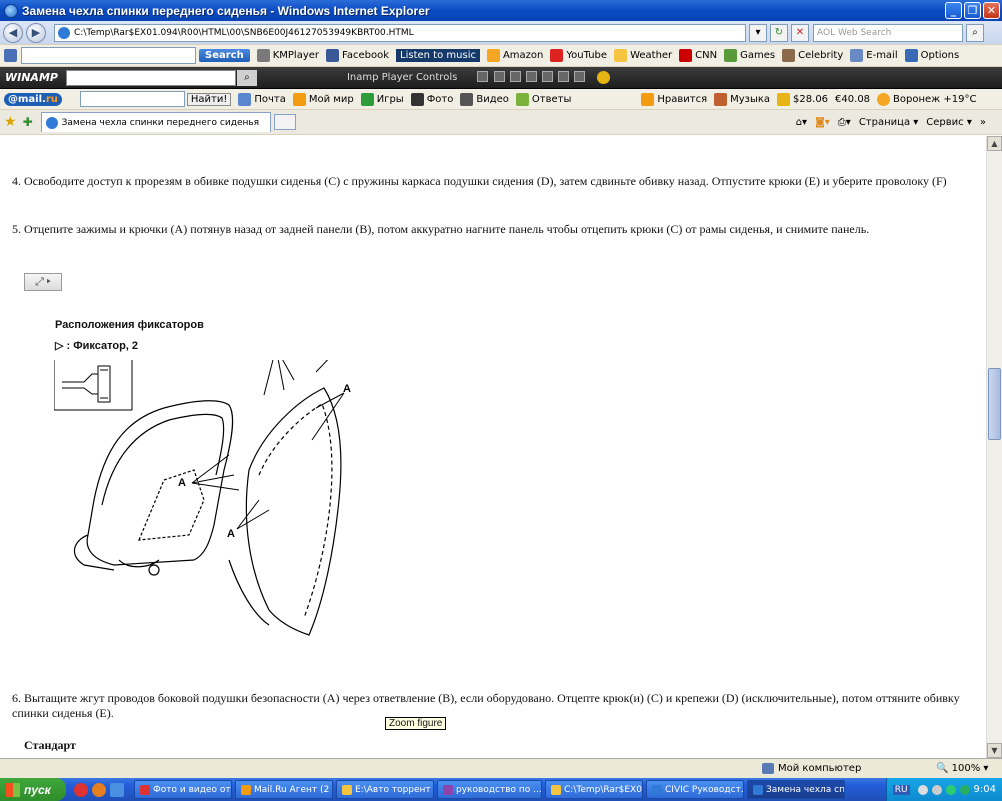 The image size is (1002, 801). I want to click on options-icon, so click(911, 55).